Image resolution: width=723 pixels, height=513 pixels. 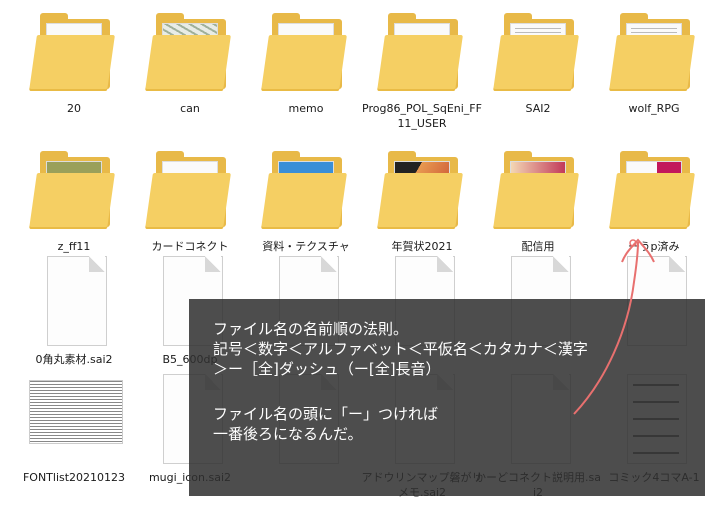 What do you see at coordinates (400, 349) in the screenshot?
I see `caption-line: 記号＜数字＜アルファベット＜平仮名＜カタカナ＜漢字` at bounding box center [400, 349].